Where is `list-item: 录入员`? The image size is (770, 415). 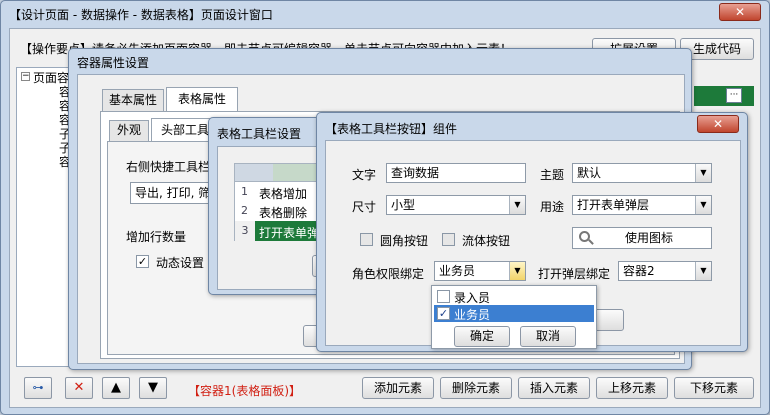 list-item: 录入员 is located at coordinates (514, 296).